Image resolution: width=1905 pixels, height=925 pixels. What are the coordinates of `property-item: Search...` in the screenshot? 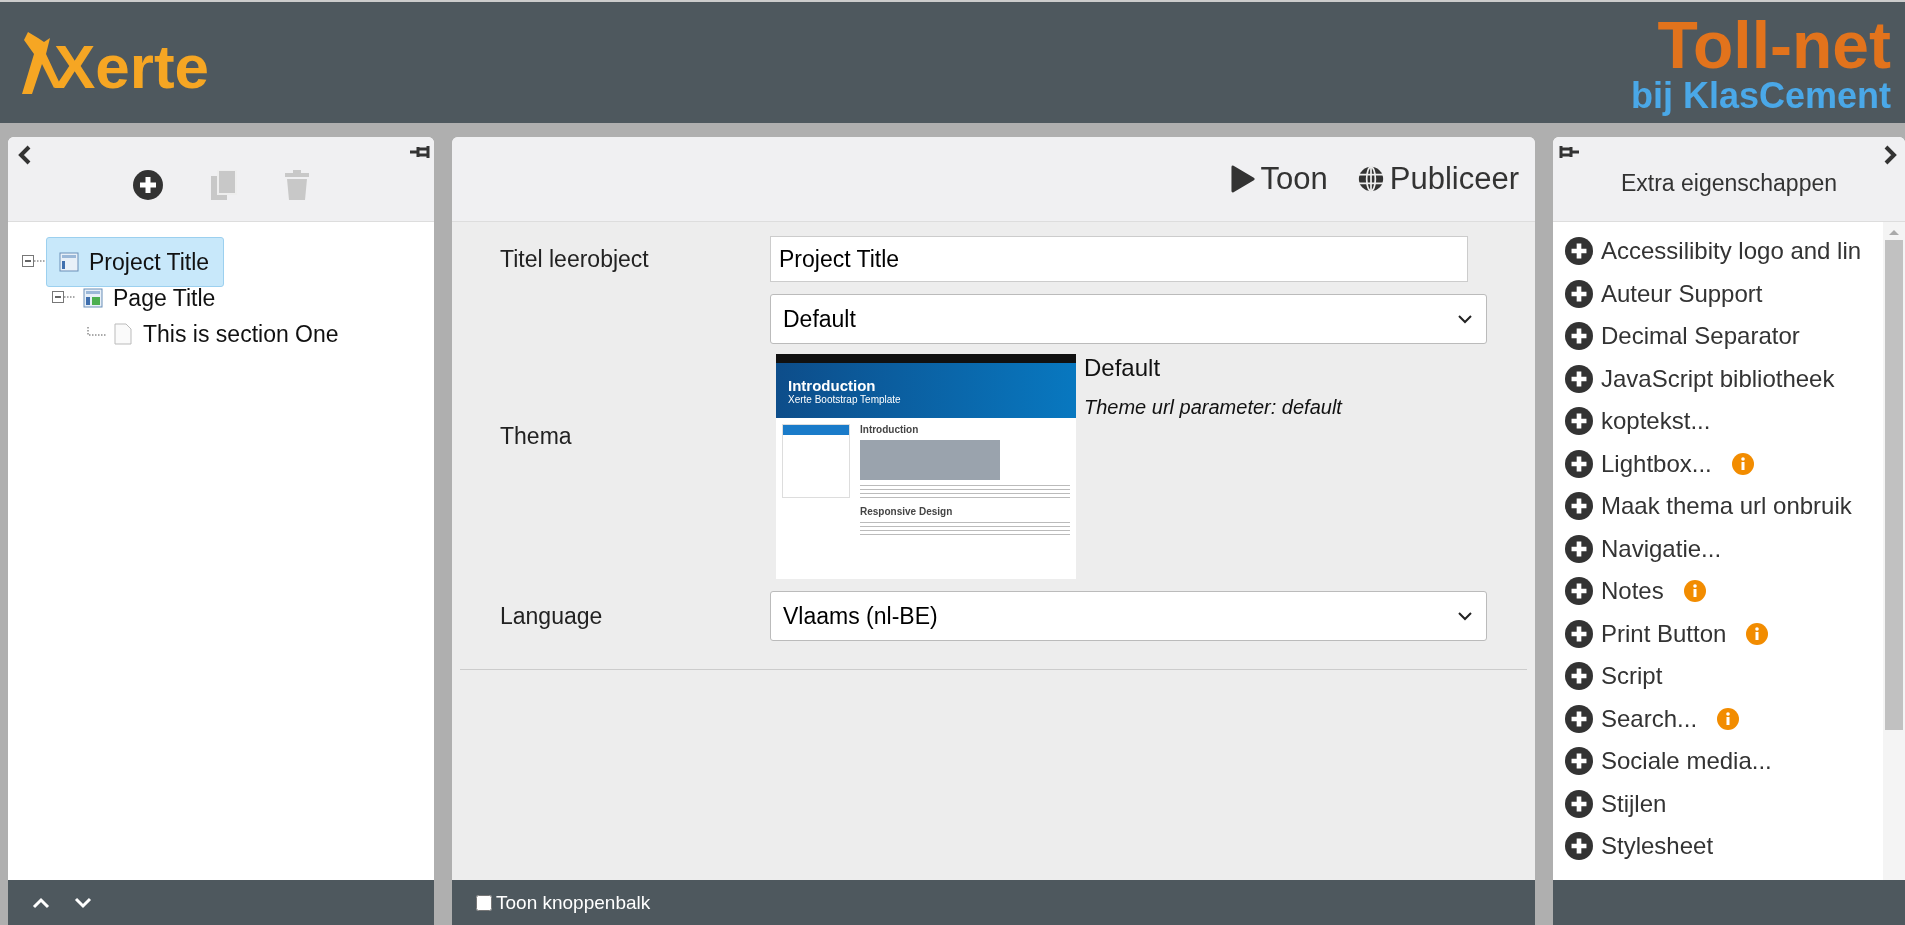 It's located at (1724, 718).